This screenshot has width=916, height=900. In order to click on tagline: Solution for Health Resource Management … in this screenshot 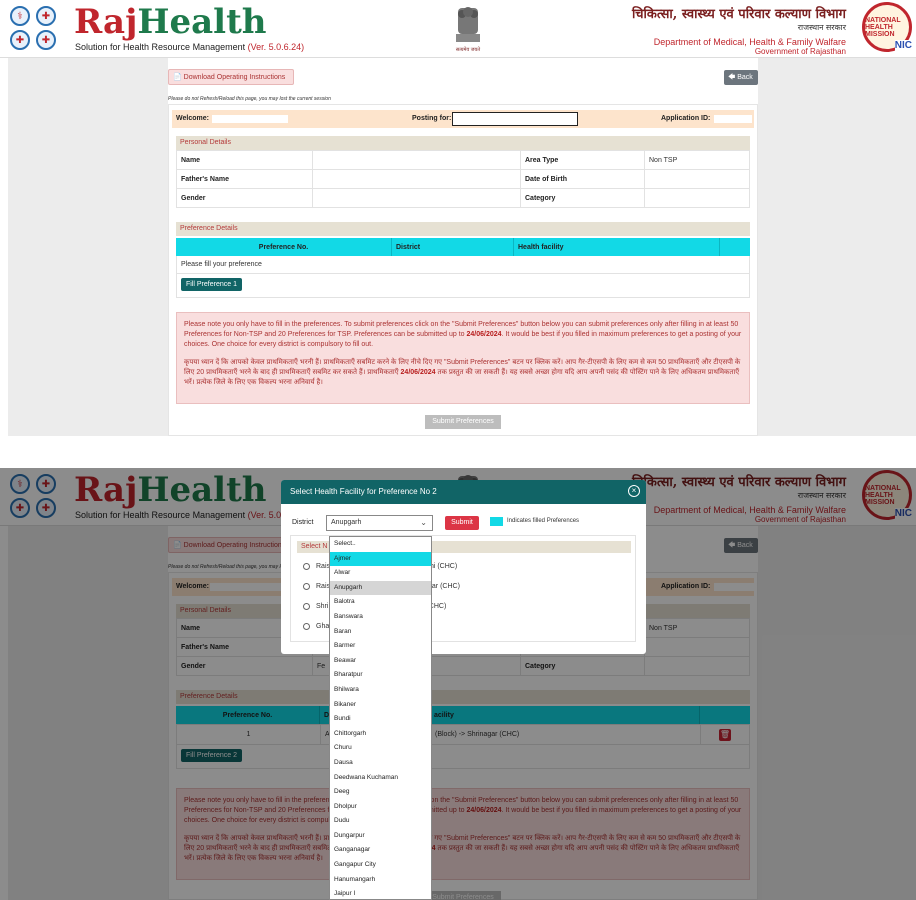, I will do `click(190, 47)`.